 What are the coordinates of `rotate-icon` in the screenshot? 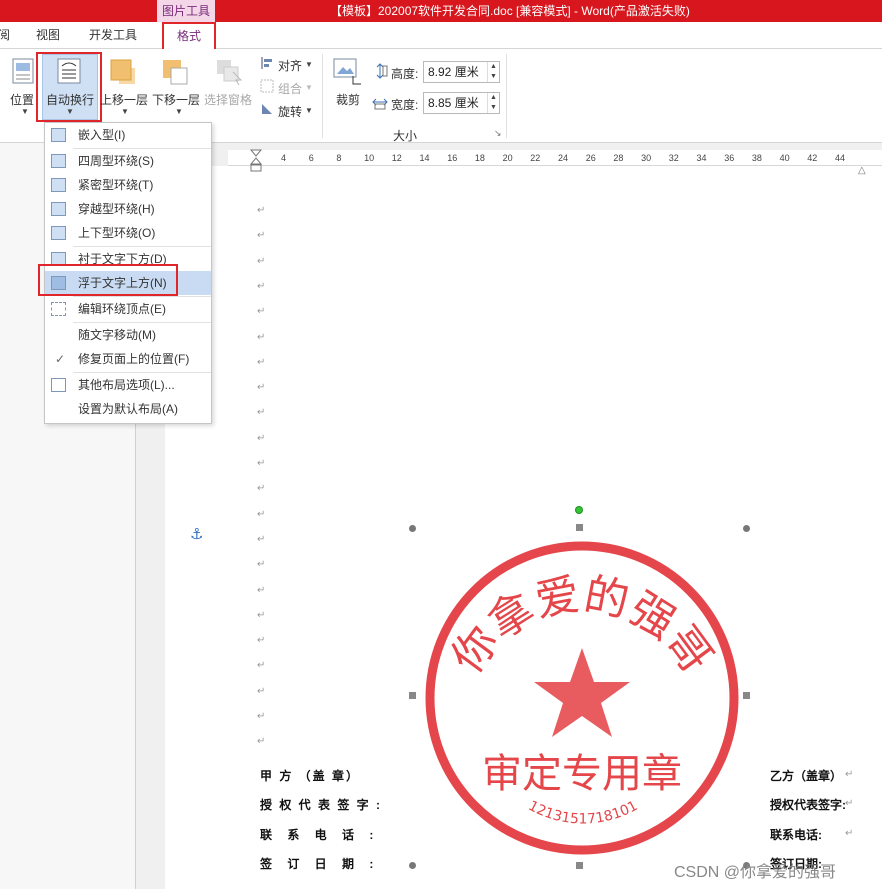 It's located at (267, 109).